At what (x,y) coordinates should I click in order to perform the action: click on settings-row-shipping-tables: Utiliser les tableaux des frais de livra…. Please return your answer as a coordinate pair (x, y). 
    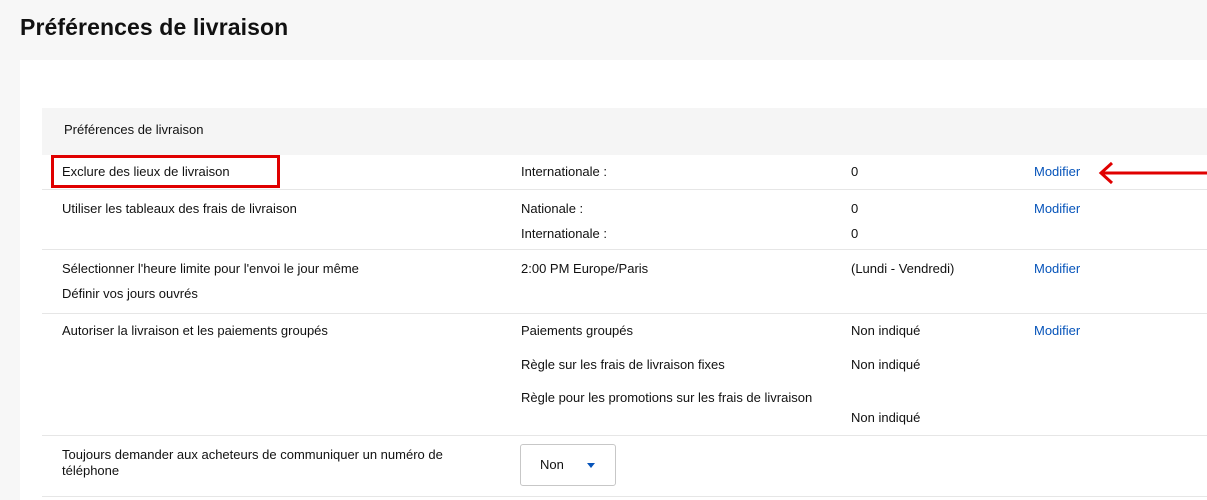
    Looking at the image, I should click on (624, 220).